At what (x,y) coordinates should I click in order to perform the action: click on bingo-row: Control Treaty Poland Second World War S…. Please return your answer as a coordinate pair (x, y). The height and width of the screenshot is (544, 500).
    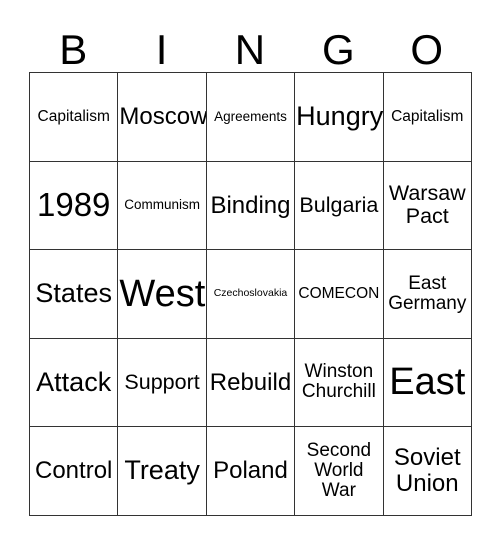
    Looking at the image, I should click on (251, 471).